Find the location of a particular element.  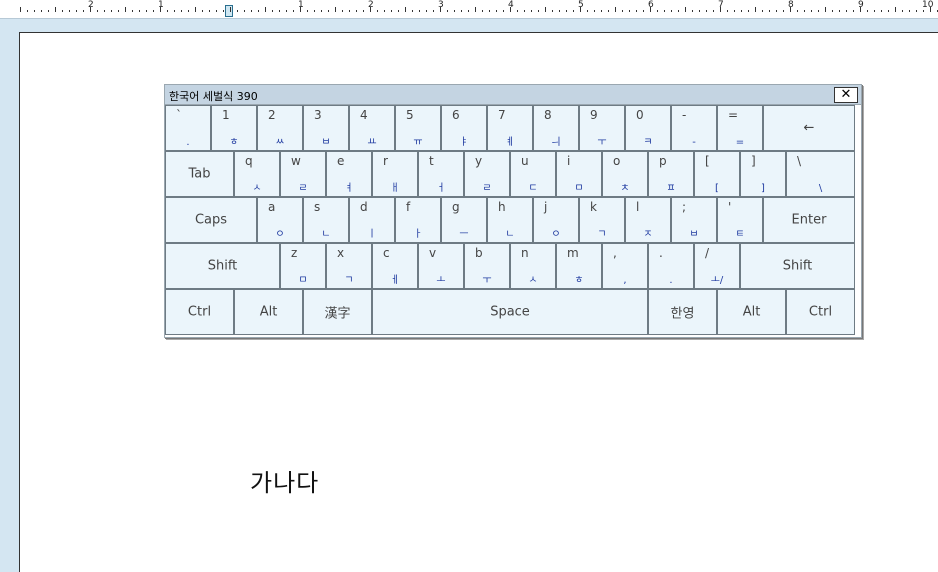

key-2-11: ' ㅌ is located at coordinates (740, 220).